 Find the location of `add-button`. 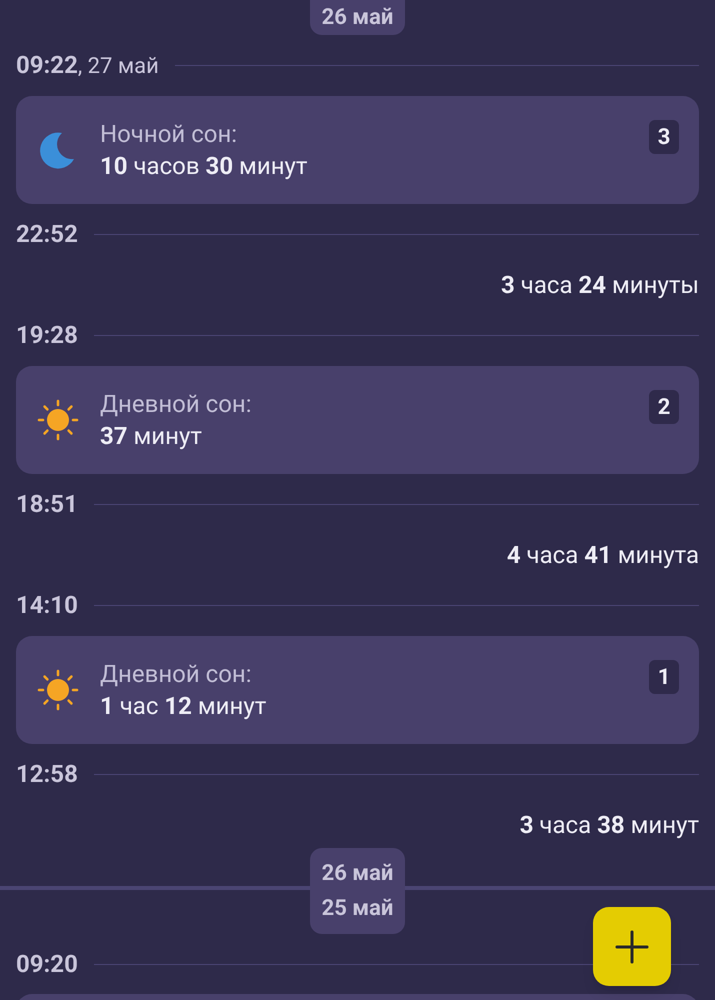

add-button is located at coordinates (632, 946).